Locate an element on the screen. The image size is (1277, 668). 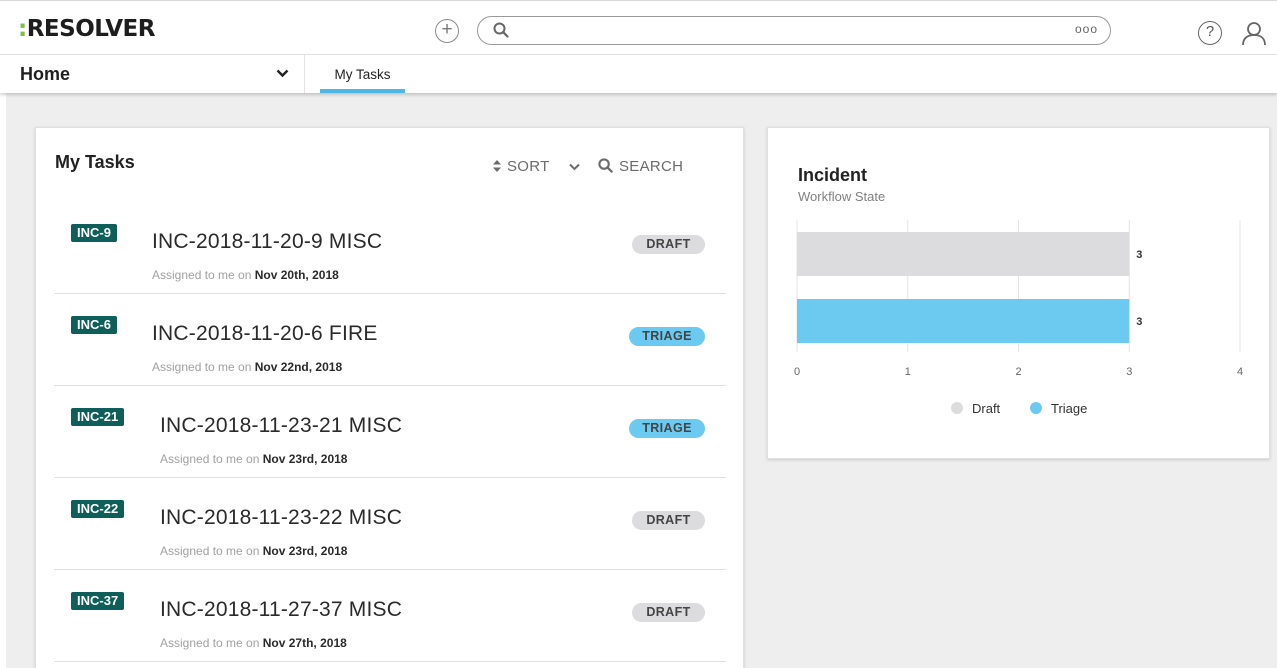
task-title: INC-2018-11-20-9 MISC is located at coordinates (267, 242).